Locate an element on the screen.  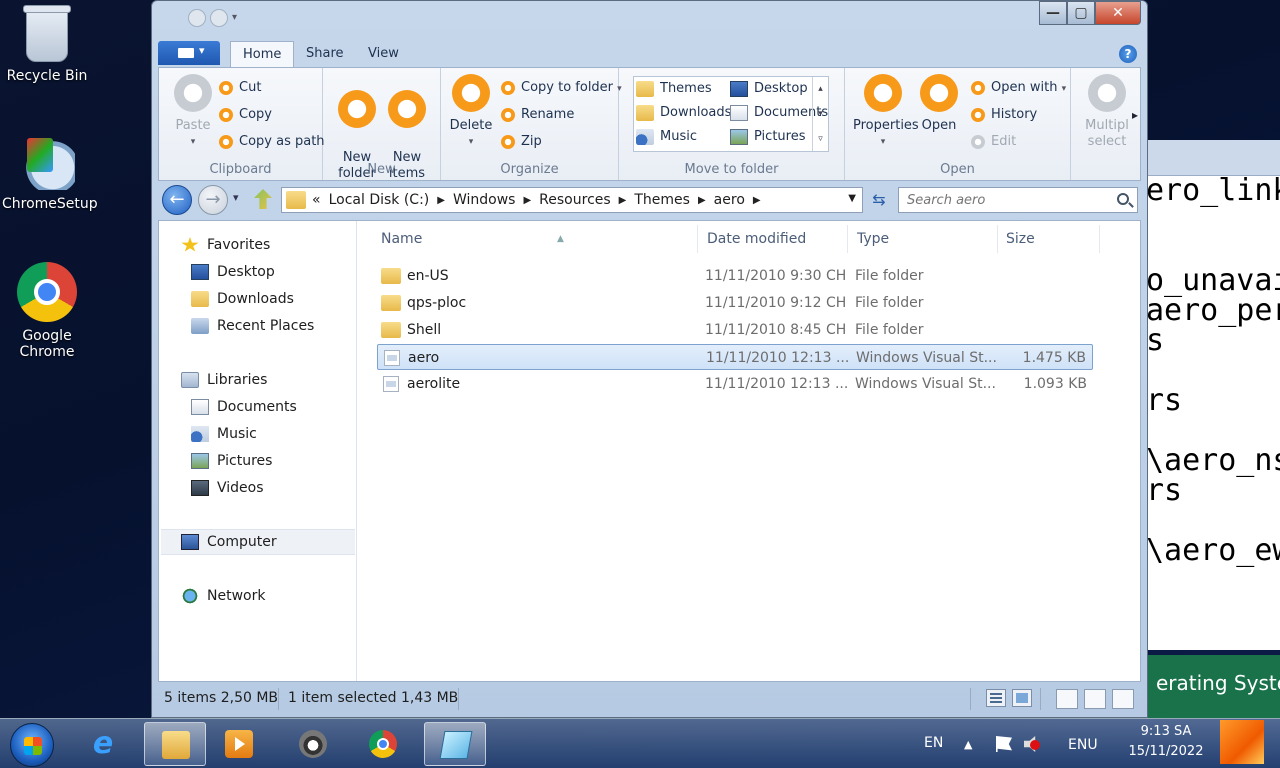
cut-button: Cut is located at coordinates (239, 88).